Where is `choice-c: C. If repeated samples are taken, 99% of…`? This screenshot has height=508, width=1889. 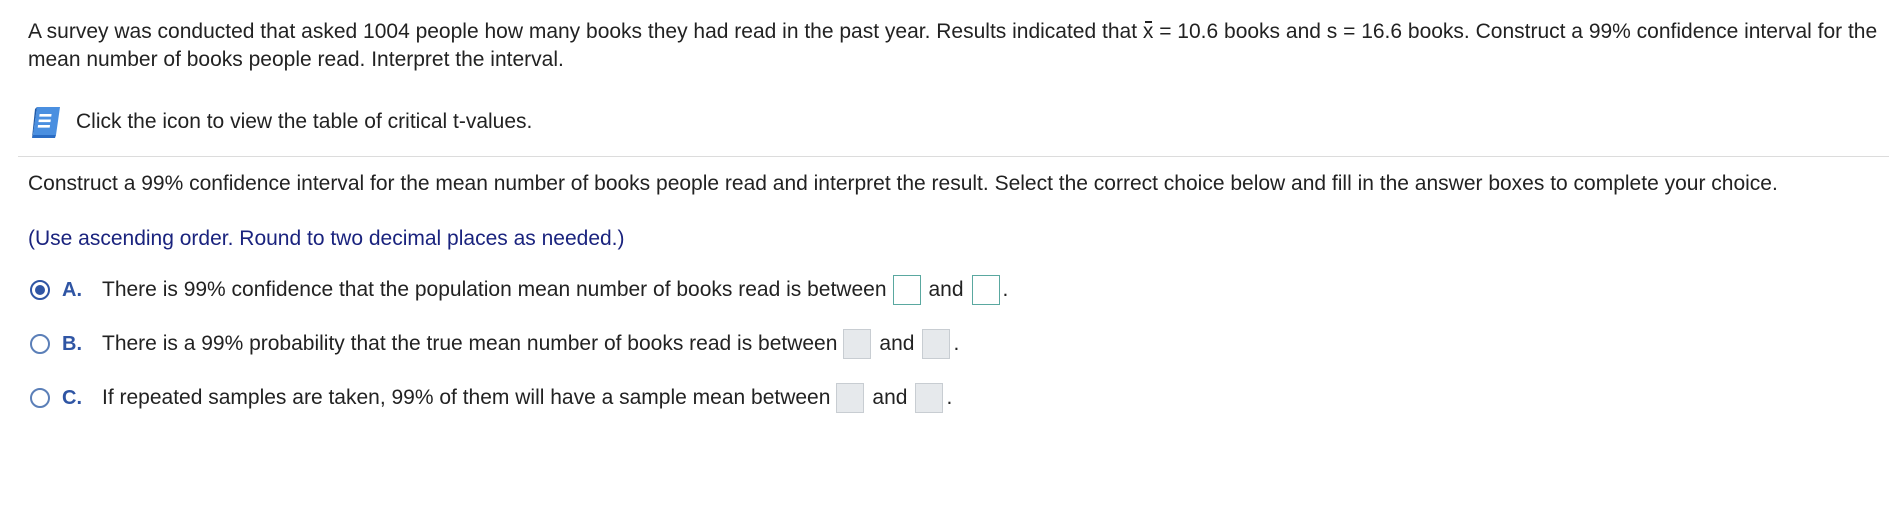 choice-c: C. If repeated samples are taken, 99% of… is located at coordinates (491, 398).